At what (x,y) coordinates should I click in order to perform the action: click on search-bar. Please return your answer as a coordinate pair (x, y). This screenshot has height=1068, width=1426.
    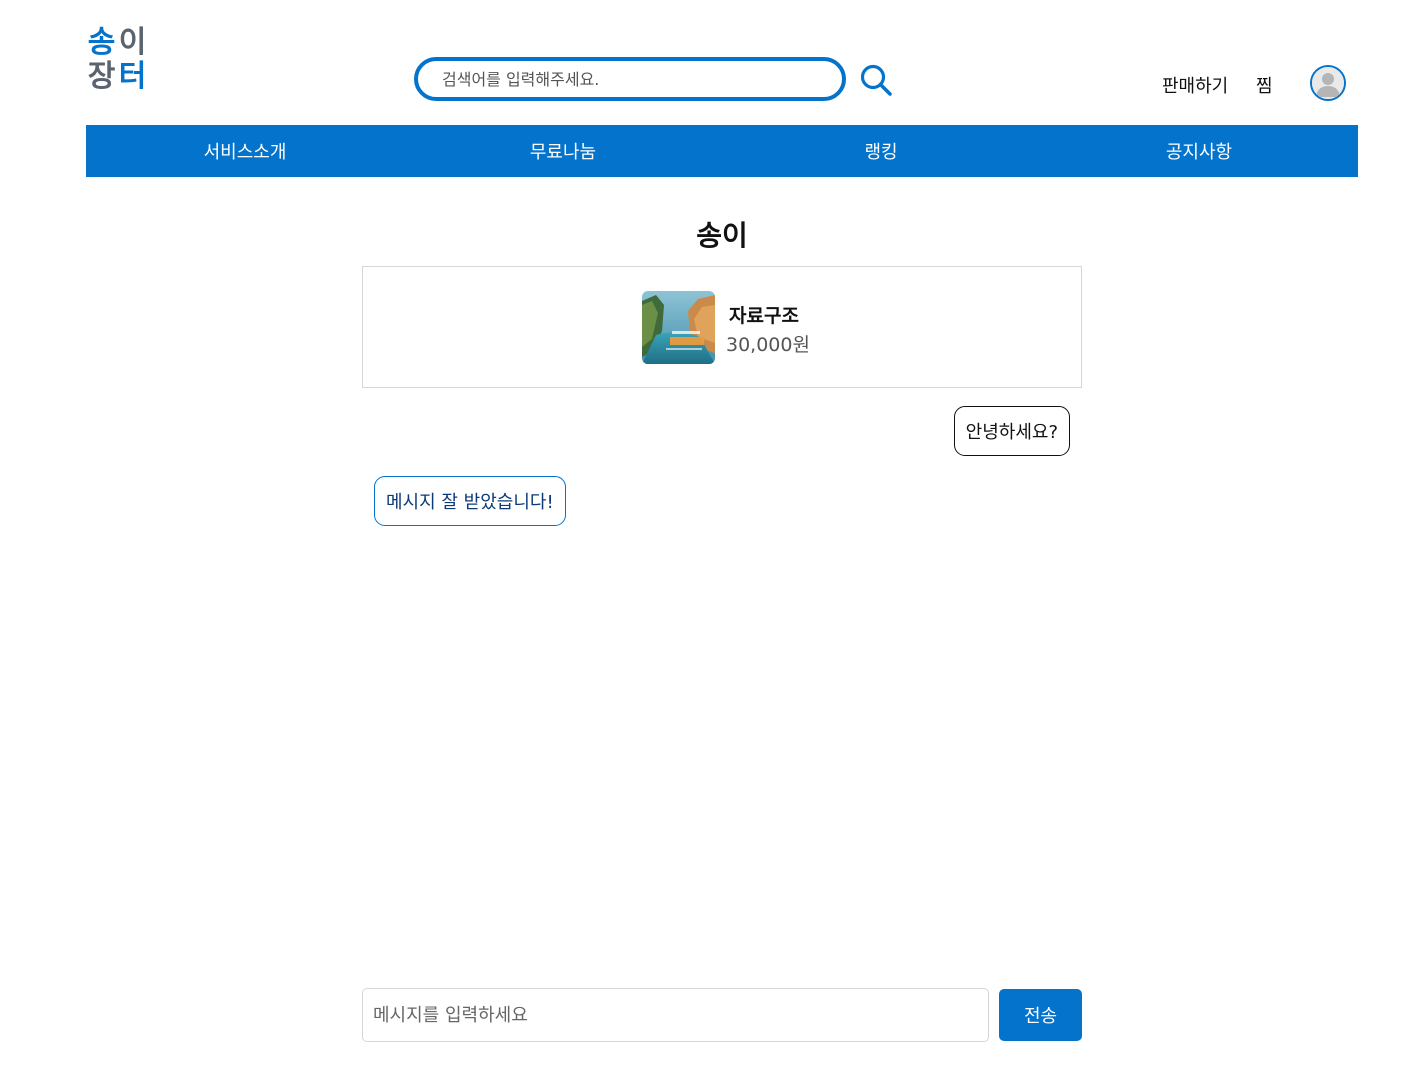
    Looking at the image, I should click on (630, 79).